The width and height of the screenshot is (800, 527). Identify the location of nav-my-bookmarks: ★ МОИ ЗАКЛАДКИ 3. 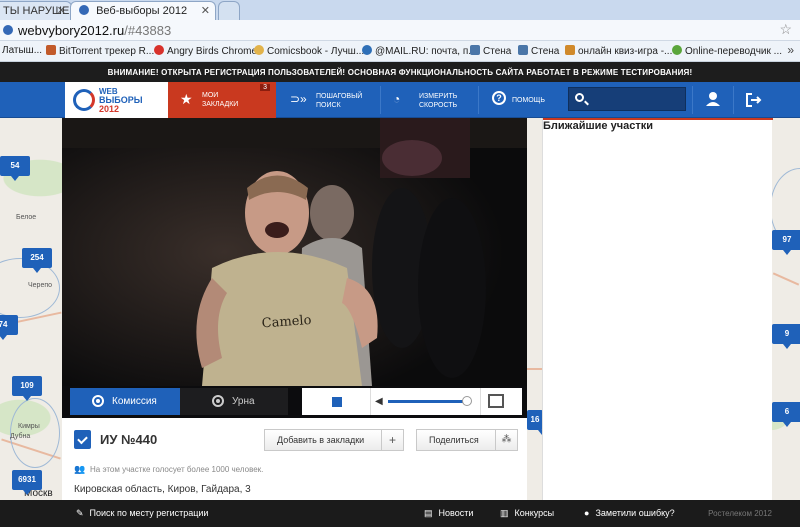
(222, 100).